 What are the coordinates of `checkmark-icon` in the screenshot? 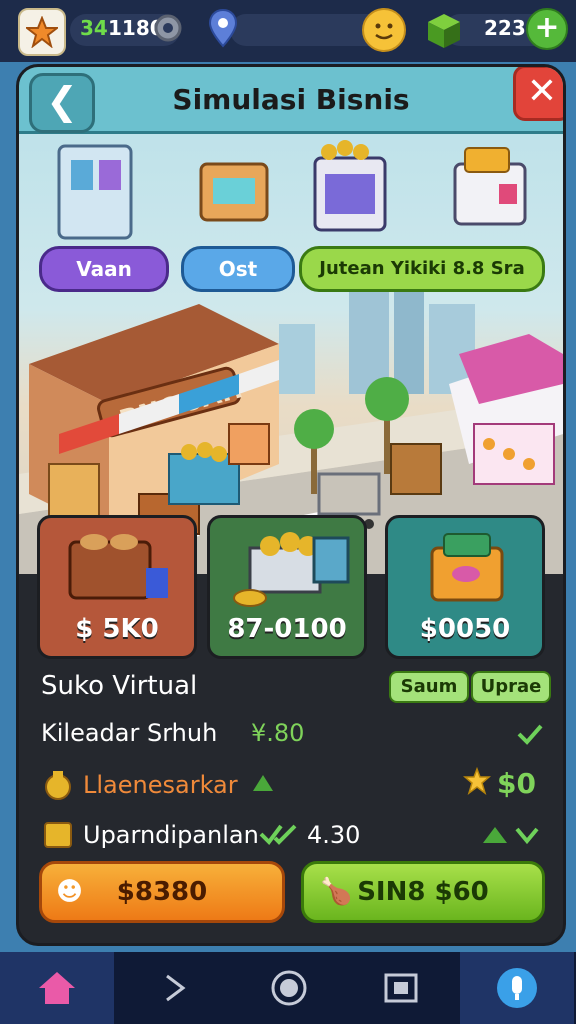 It's located at (530, 734).